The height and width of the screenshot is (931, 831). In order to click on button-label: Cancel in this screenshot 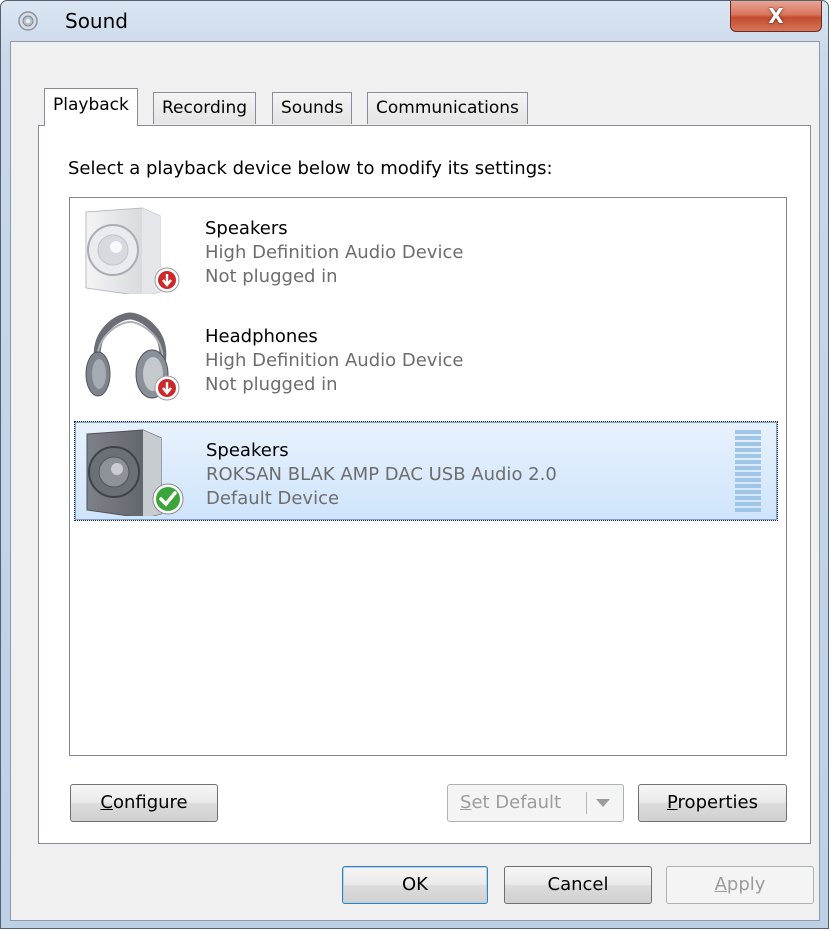, I will do `click(578, 884)`.